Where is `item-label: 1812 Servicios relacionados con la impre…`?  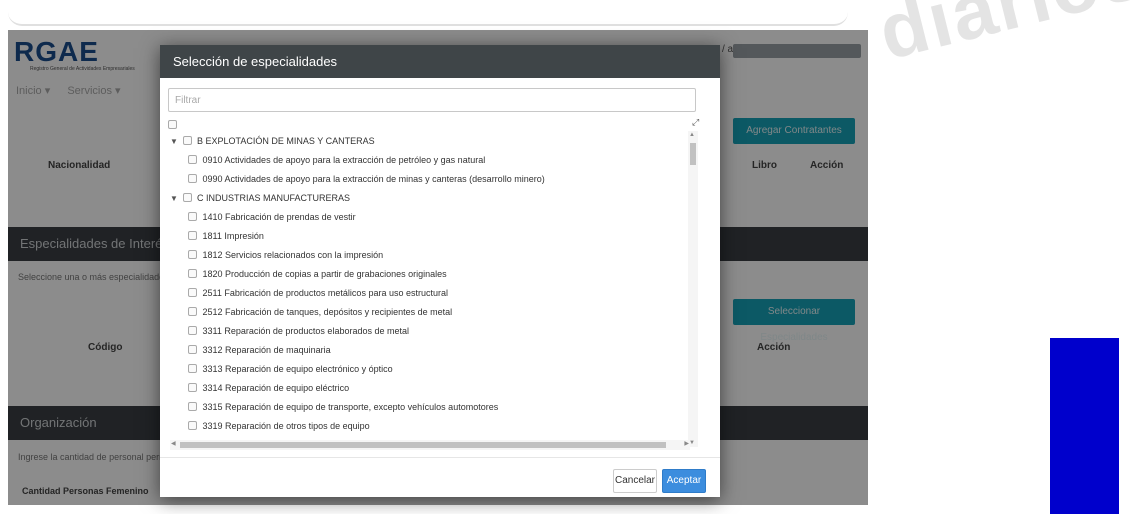
item-label: 1812 Servicios relacionados con la impre… is located at coordinates (293, 255).